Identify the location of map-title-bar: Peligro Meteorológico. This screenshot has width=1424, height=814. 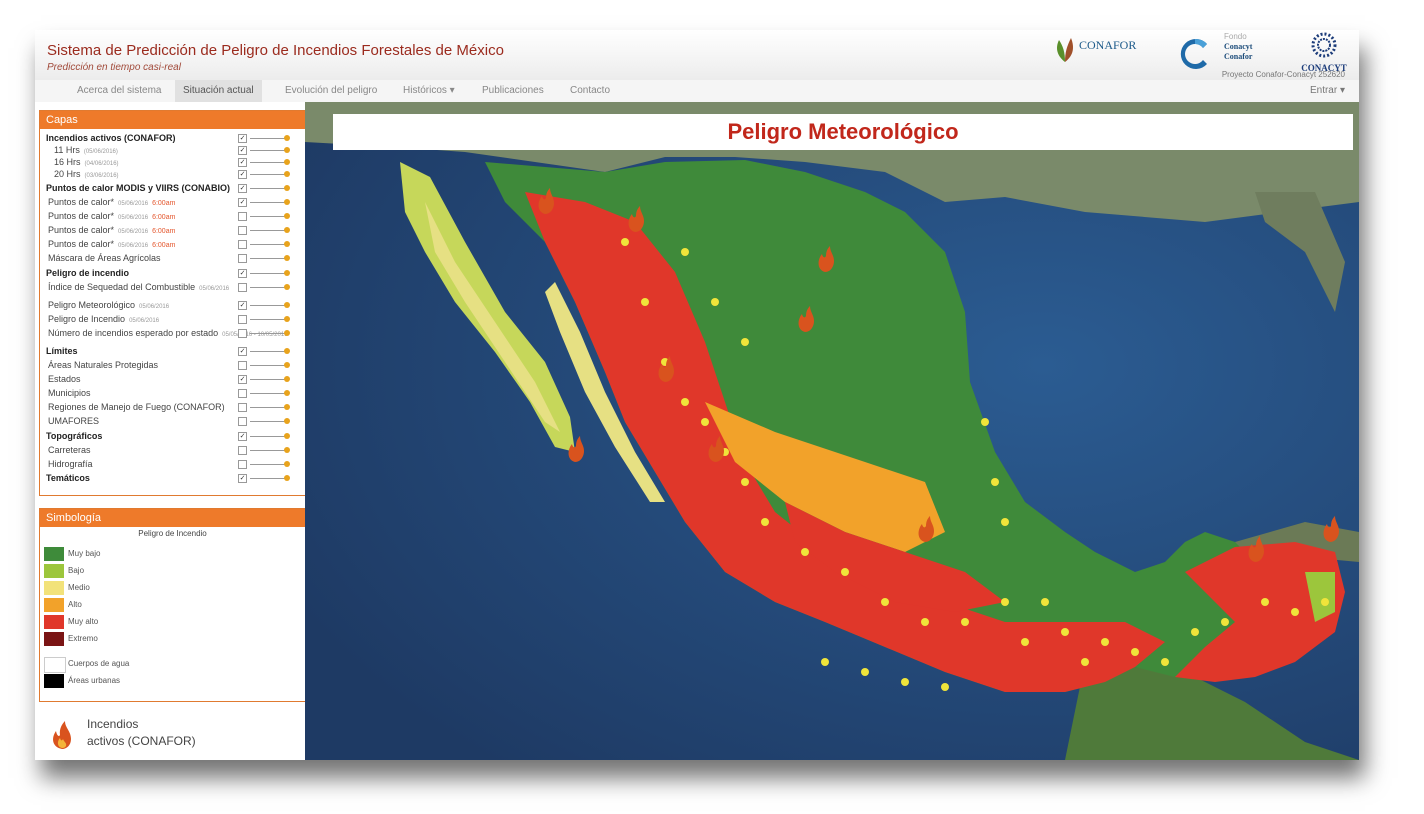
(843, 132).